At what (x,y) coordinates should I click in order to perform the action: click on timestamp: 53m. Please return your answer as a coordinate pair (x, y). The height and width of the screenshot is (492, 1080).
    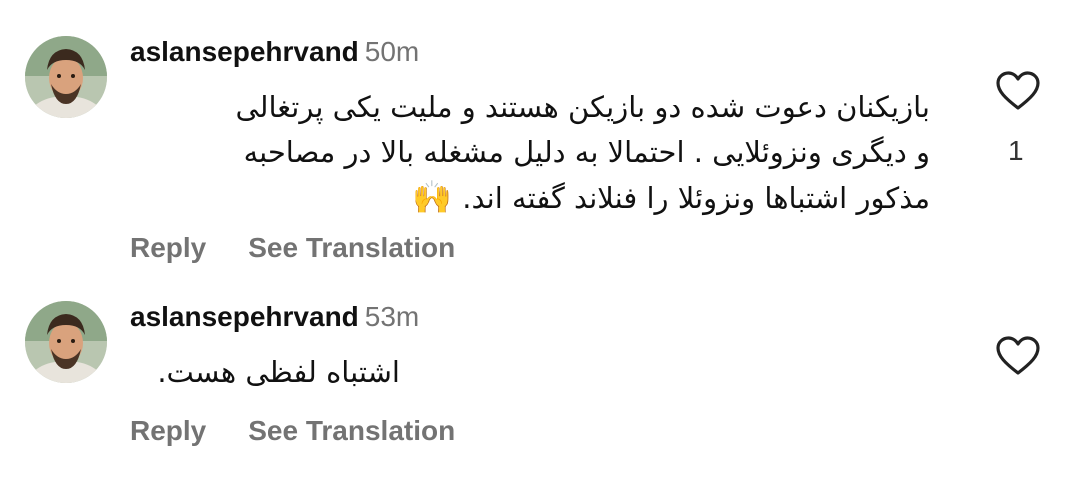
    Looking at the image, I should click on (392, 316).